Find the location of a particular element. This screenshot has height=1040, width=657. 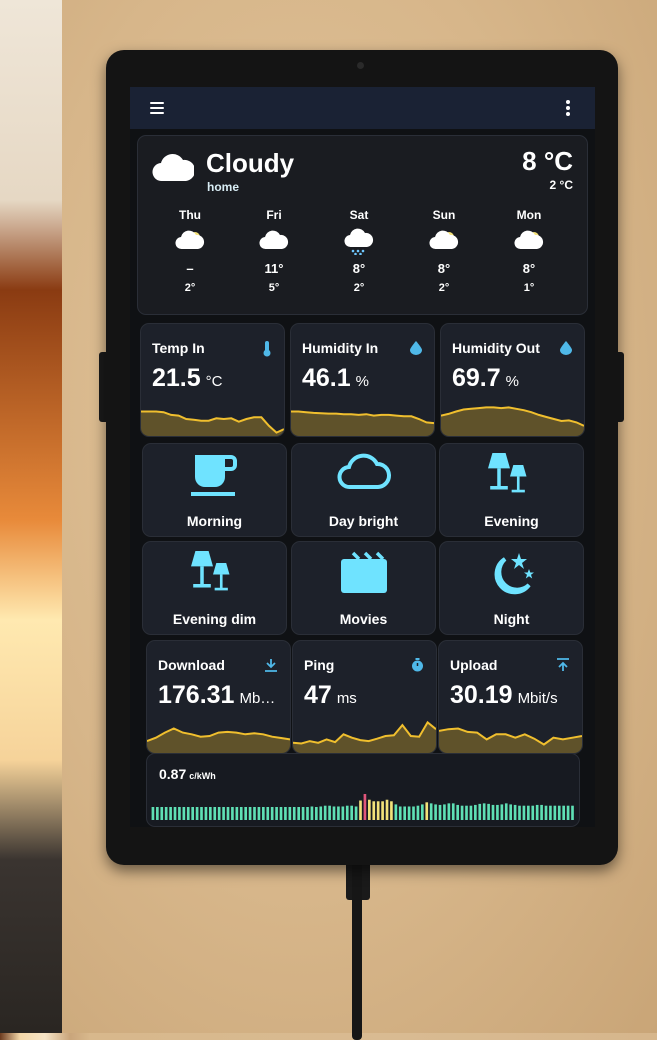

price-bar-chart is located at coordinates (362, 807).